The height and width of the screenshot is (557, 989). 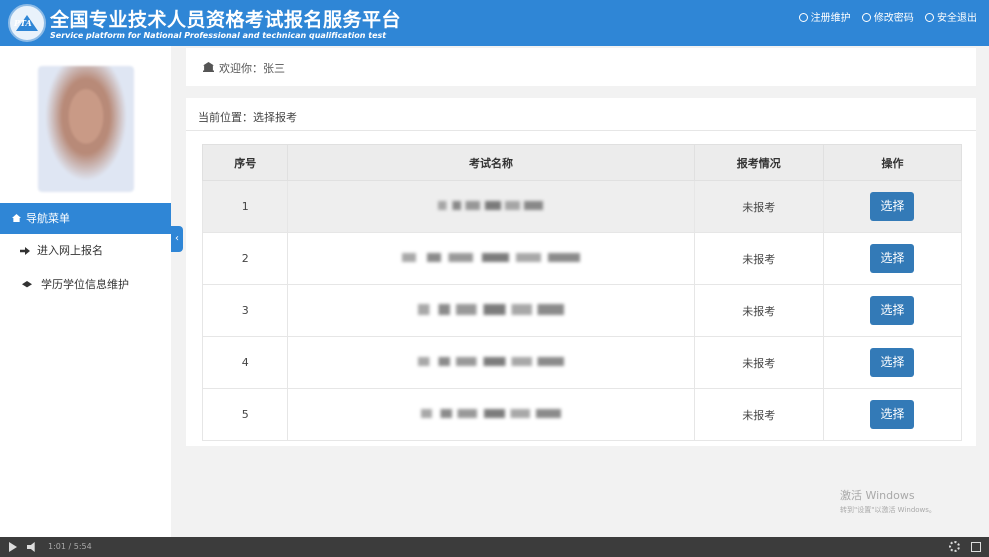 What do you see at coordinates (245, 206) in the screenshot?
I see `row-number: 1` at bounding box center [245, 206].